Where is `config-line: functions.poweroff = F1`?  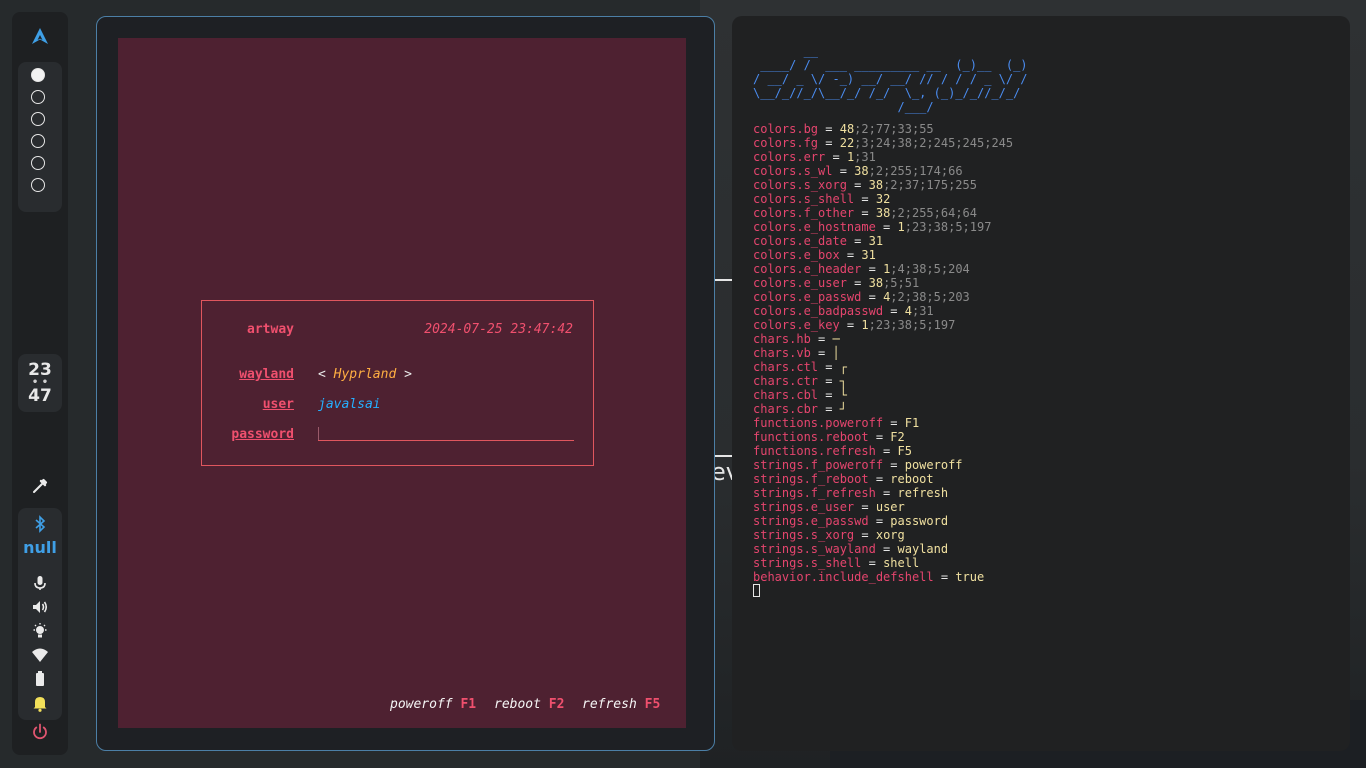 config-line: functions.poweroff = F1 is located at coordinates (883, 423).